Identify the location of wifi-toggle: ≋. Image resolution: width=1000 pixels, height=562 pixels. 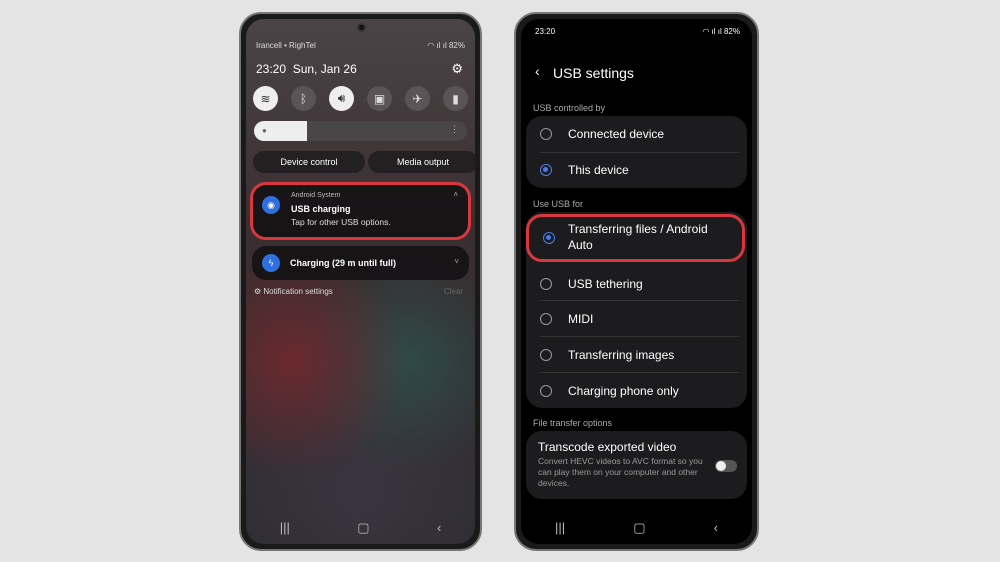
(265, 98).